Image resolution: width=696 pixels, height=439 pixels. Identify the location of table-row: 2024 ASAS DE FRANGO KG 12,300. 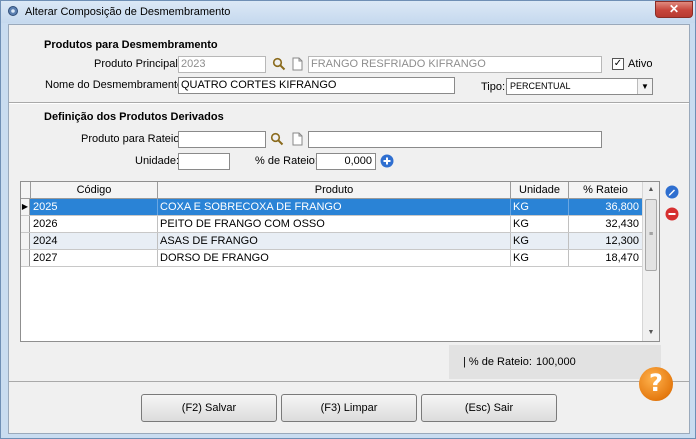
(332, 241).